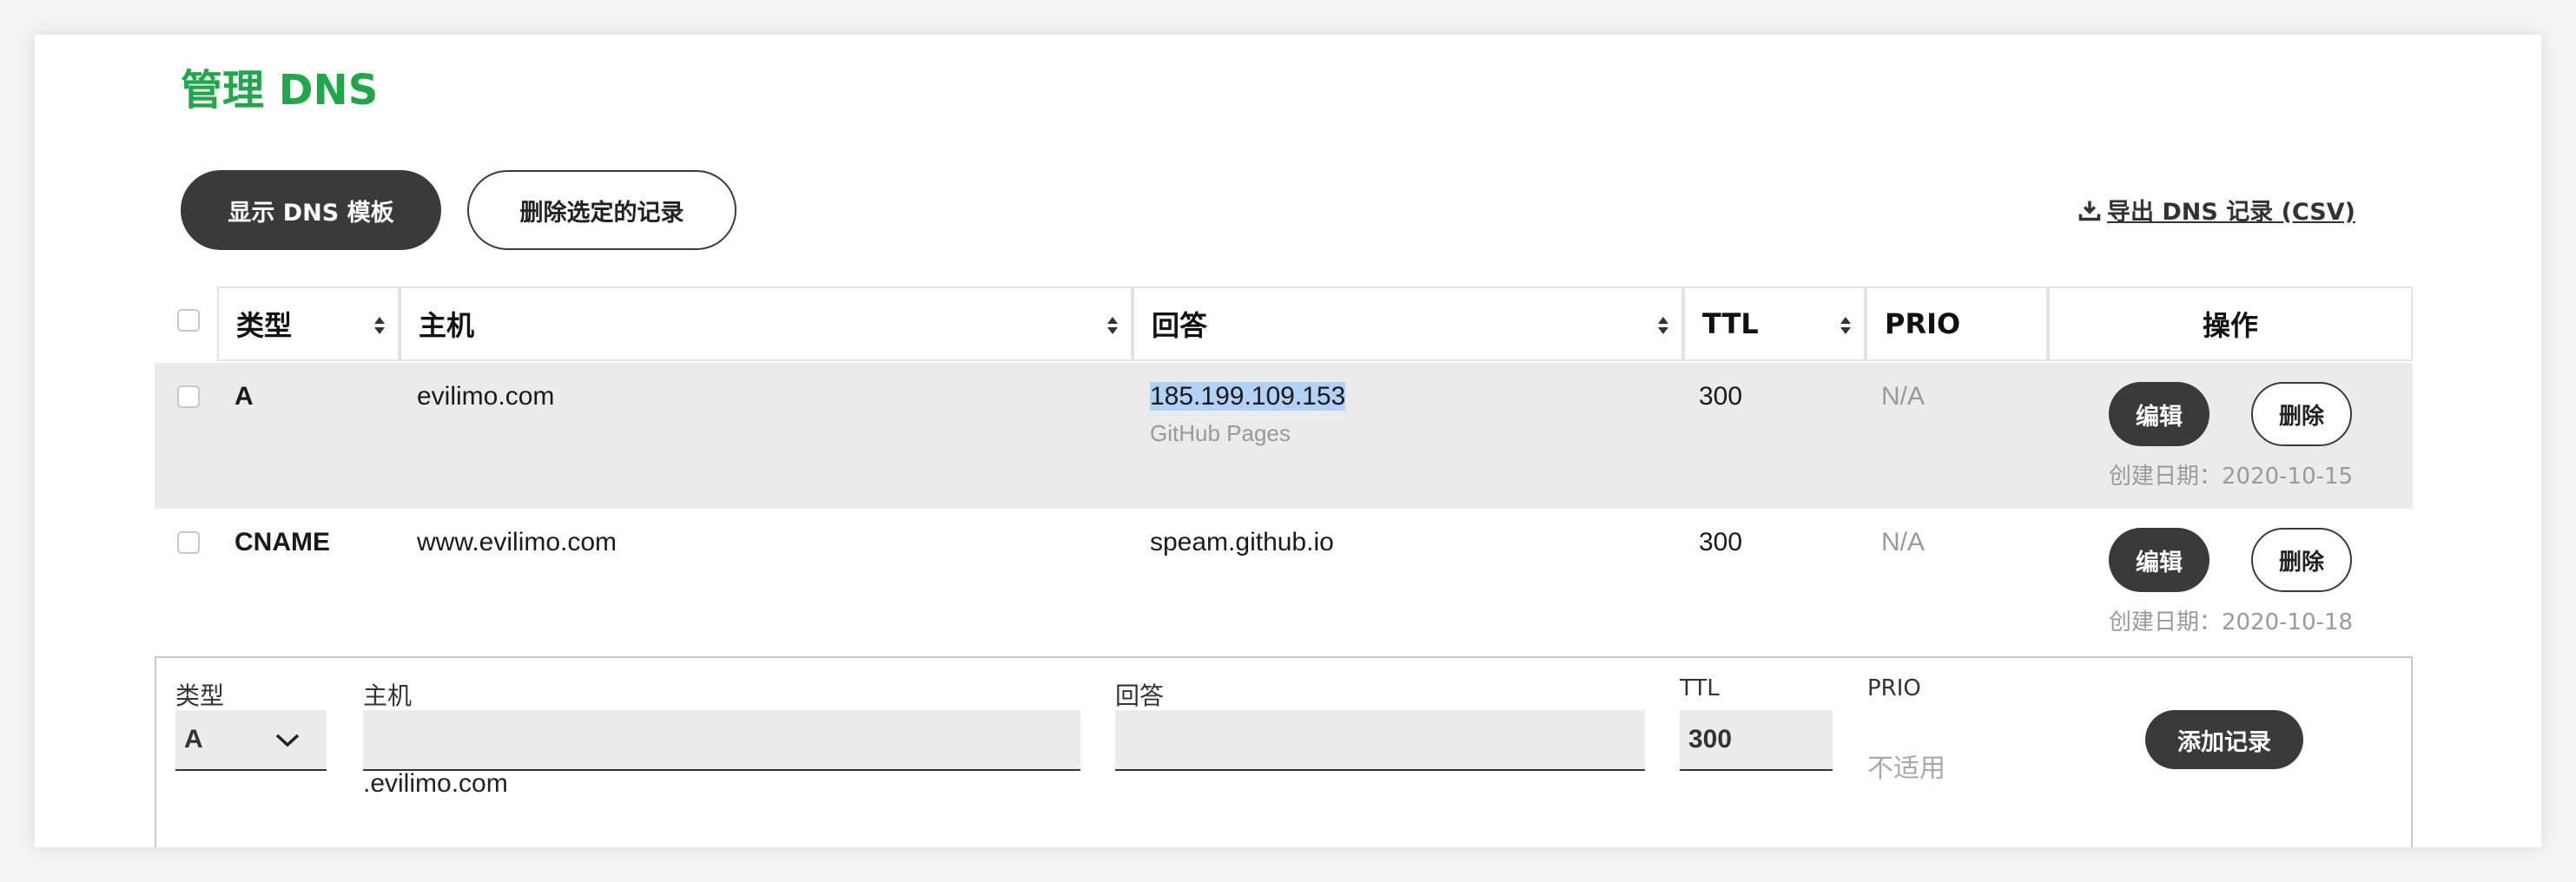  I want to click on host-domain-suffix: .evilimo.com, so click(435, 784).